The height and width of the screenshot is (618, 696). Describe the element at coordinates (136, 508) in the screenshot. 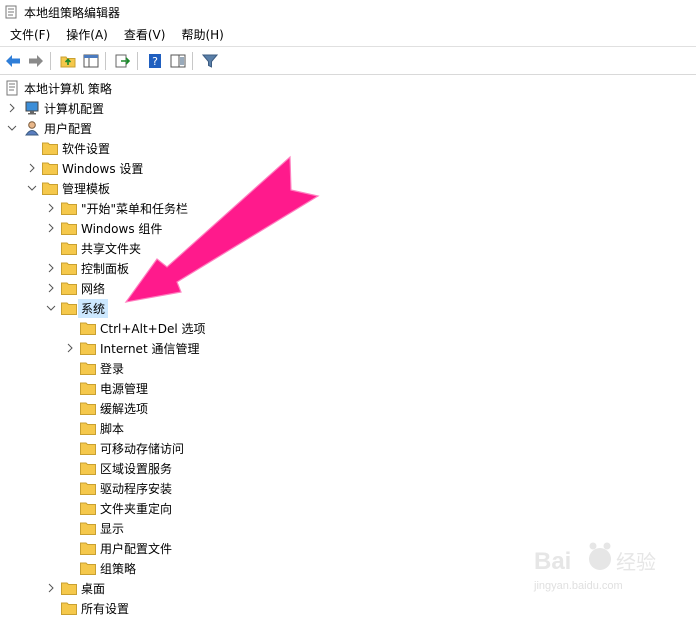

I see `tree-label: 文件夹重定向` at that location.